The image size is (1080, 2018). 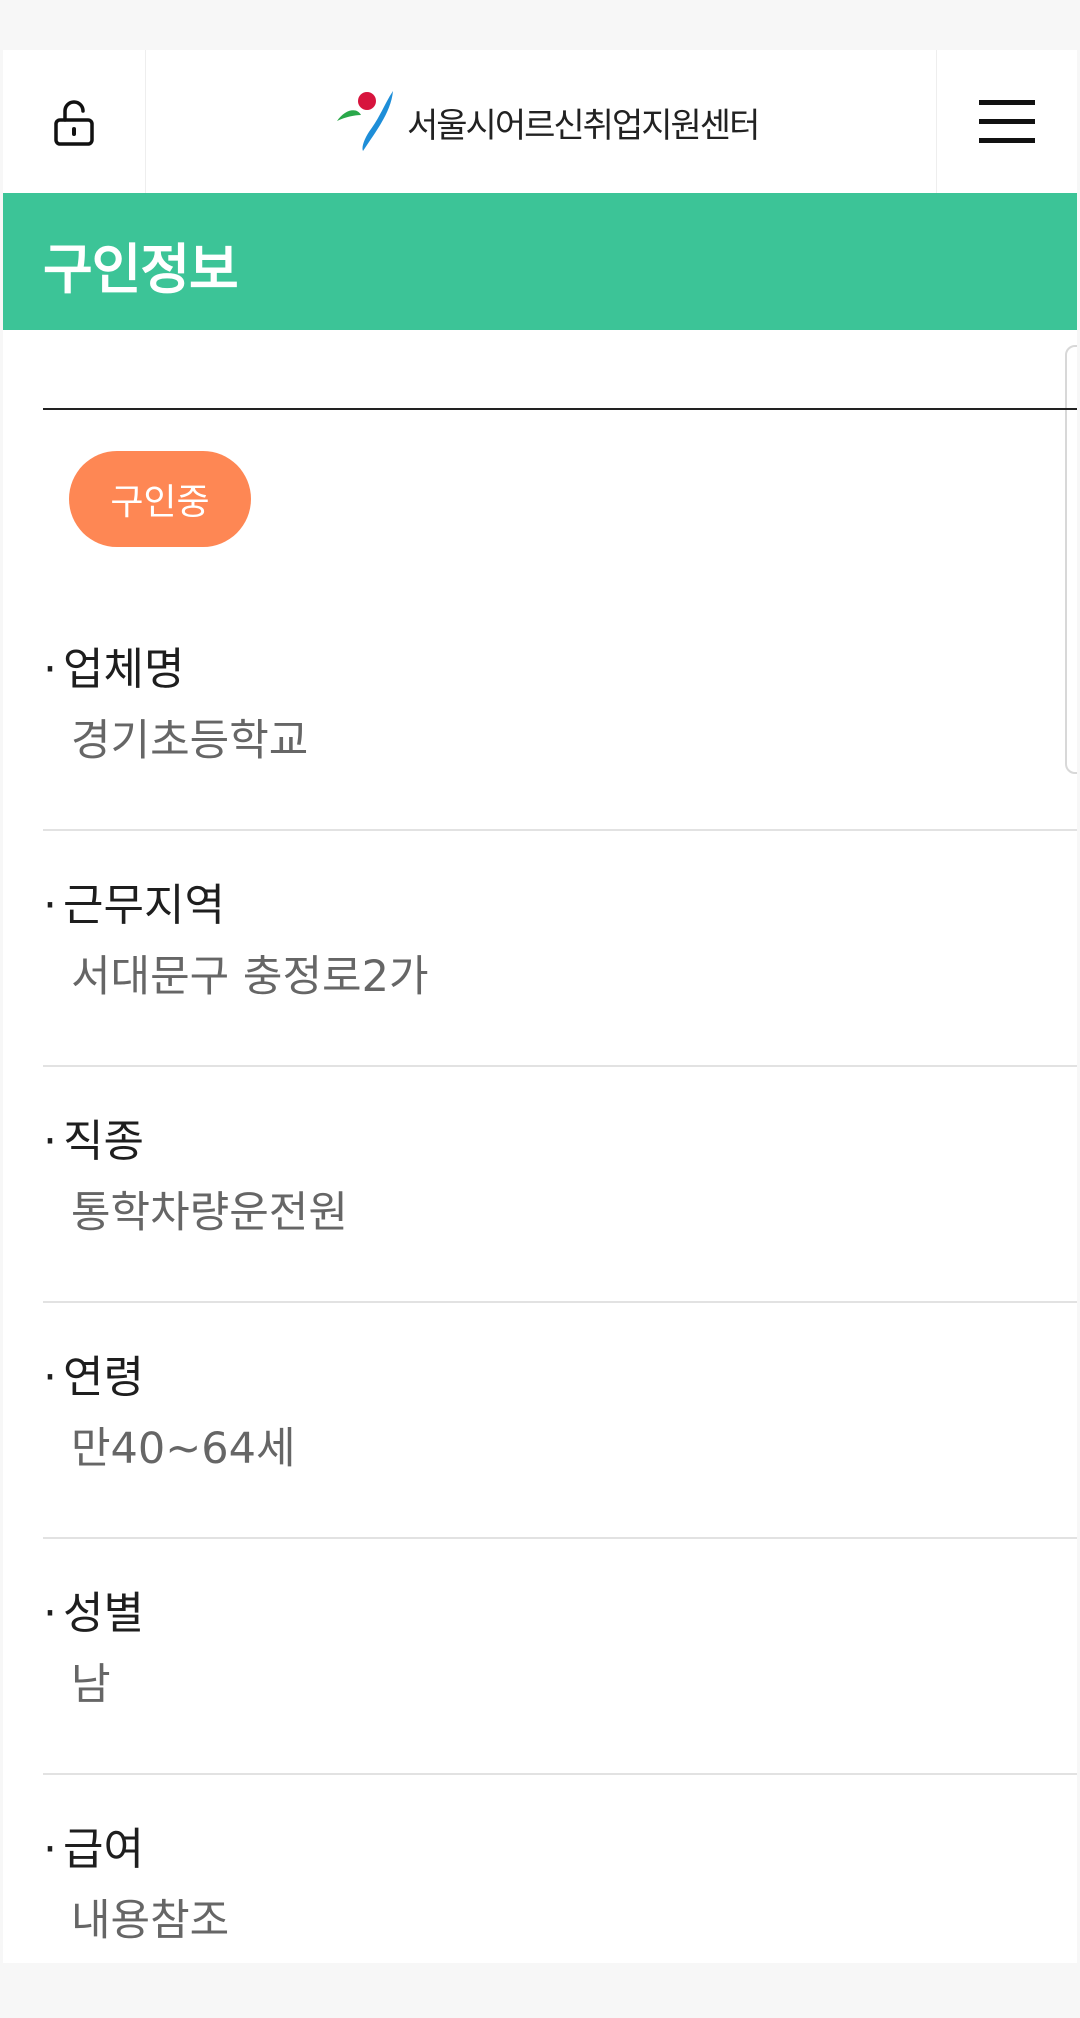 What do you see at coordinates (560, 1657) in the screenshot?
I see `field-gender: · 성별 남` at bounding box center [560, 1657].